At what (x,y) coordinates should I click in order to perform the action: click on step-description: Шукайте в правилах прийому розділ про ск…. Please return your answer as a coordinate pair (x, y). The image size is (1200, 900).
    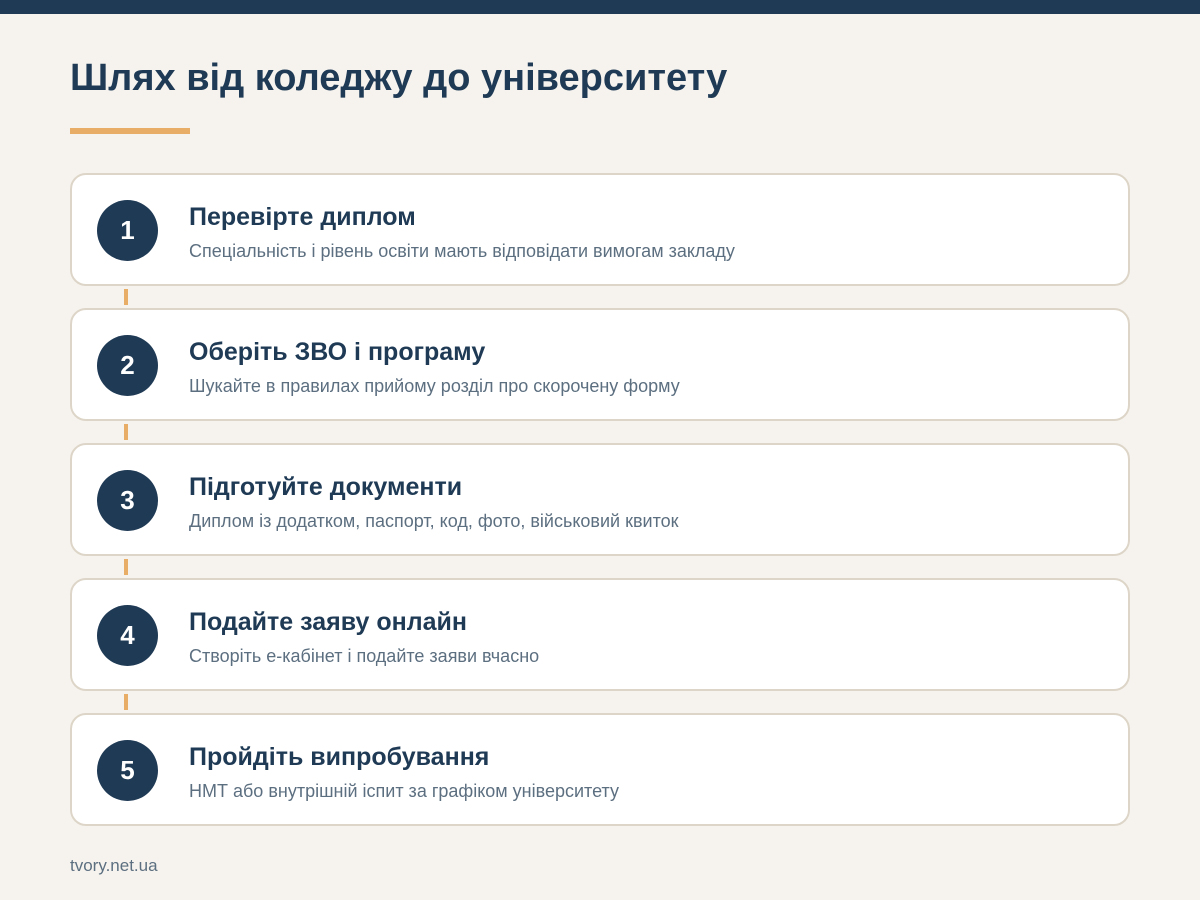
    Looking at the image, I should click on (434, 386).